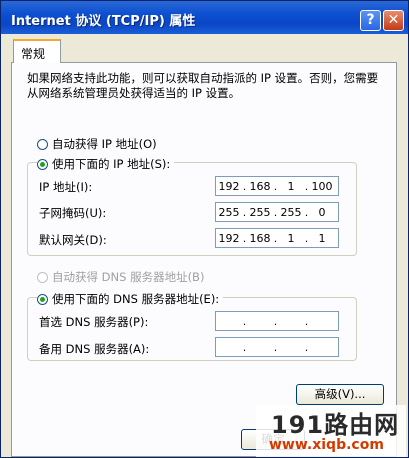  Describe the element at coordinates (322, 186) in the screenshot. I see `octet: 100` at that location.